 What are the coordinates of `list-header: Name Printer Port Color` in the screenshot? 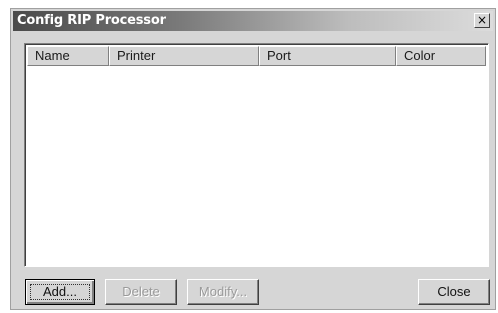 It's located at (256, 56).